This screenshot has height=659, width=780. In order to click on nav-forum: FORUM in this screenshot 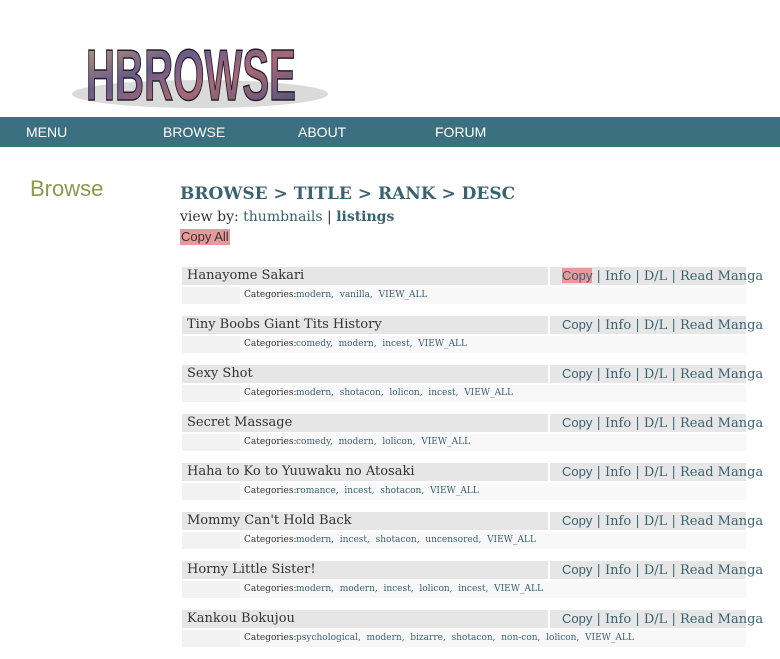, I will do `click(460, 132)`.